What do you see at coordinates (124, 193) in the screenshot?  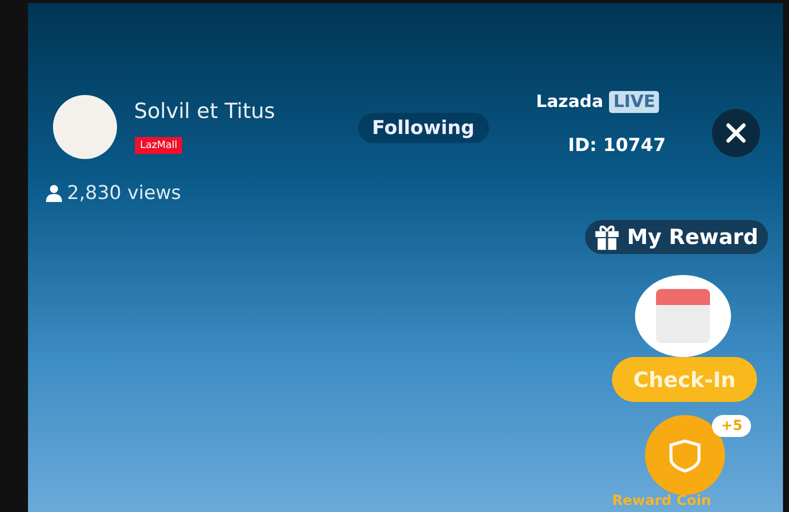 I see `view-count: 2,830 views` at bounding box center [124, 193].